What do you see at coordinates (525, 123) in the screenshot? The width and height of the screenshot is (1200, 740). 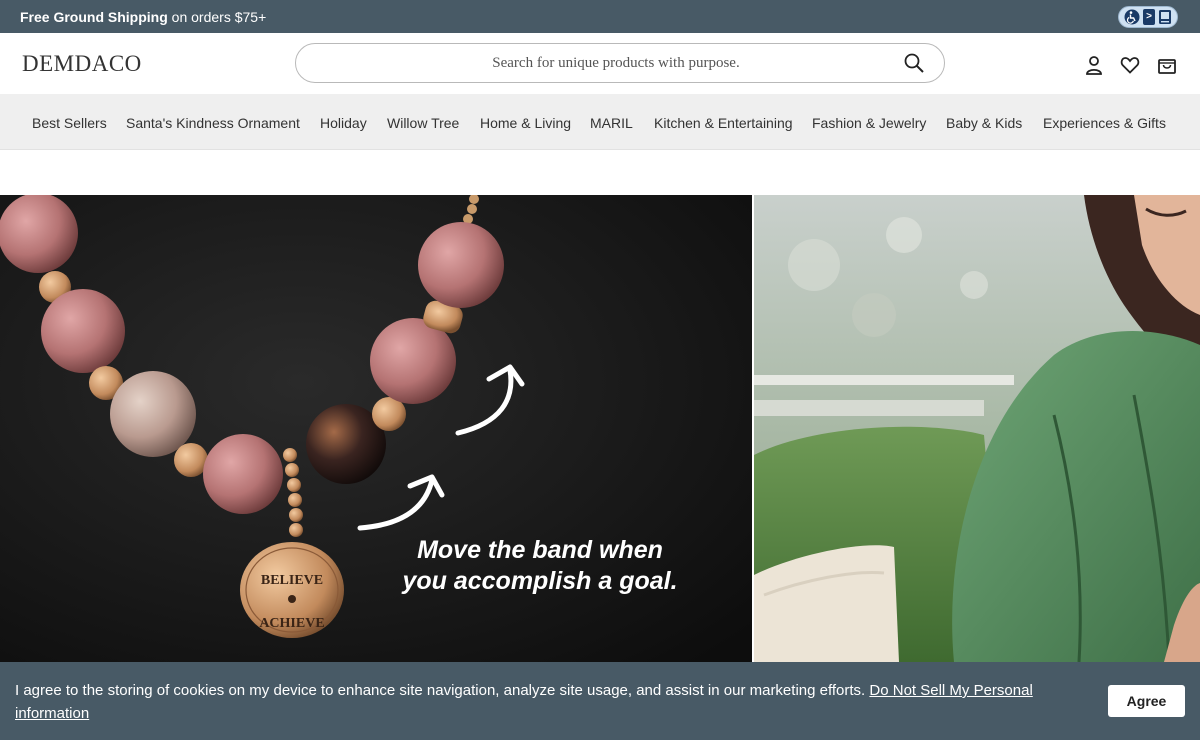 I see `nav-item-home-living: Home & Living` at bounding box center [525, 123].